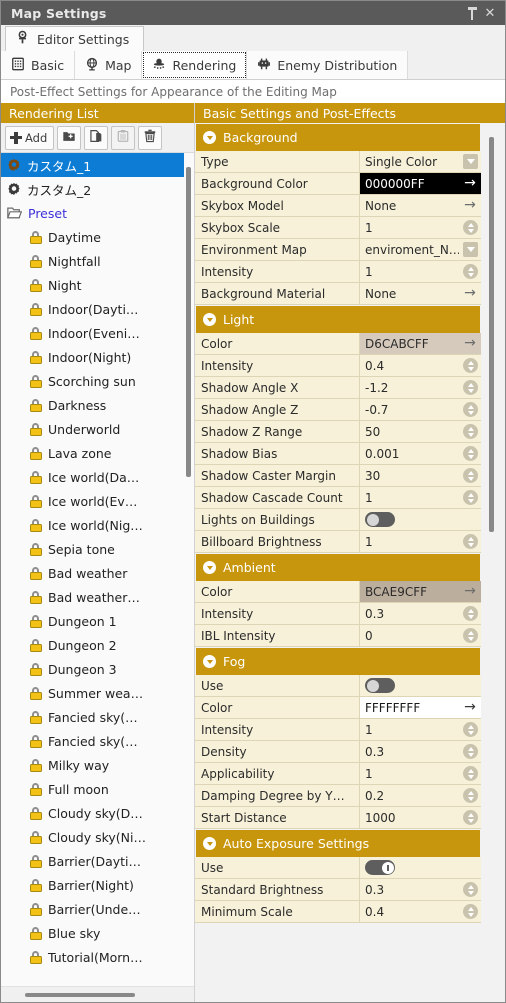 Image resolution: width=506 pixels, height=1003 pixels. I want to click on list-item: Nightfall, so click(92, 261).